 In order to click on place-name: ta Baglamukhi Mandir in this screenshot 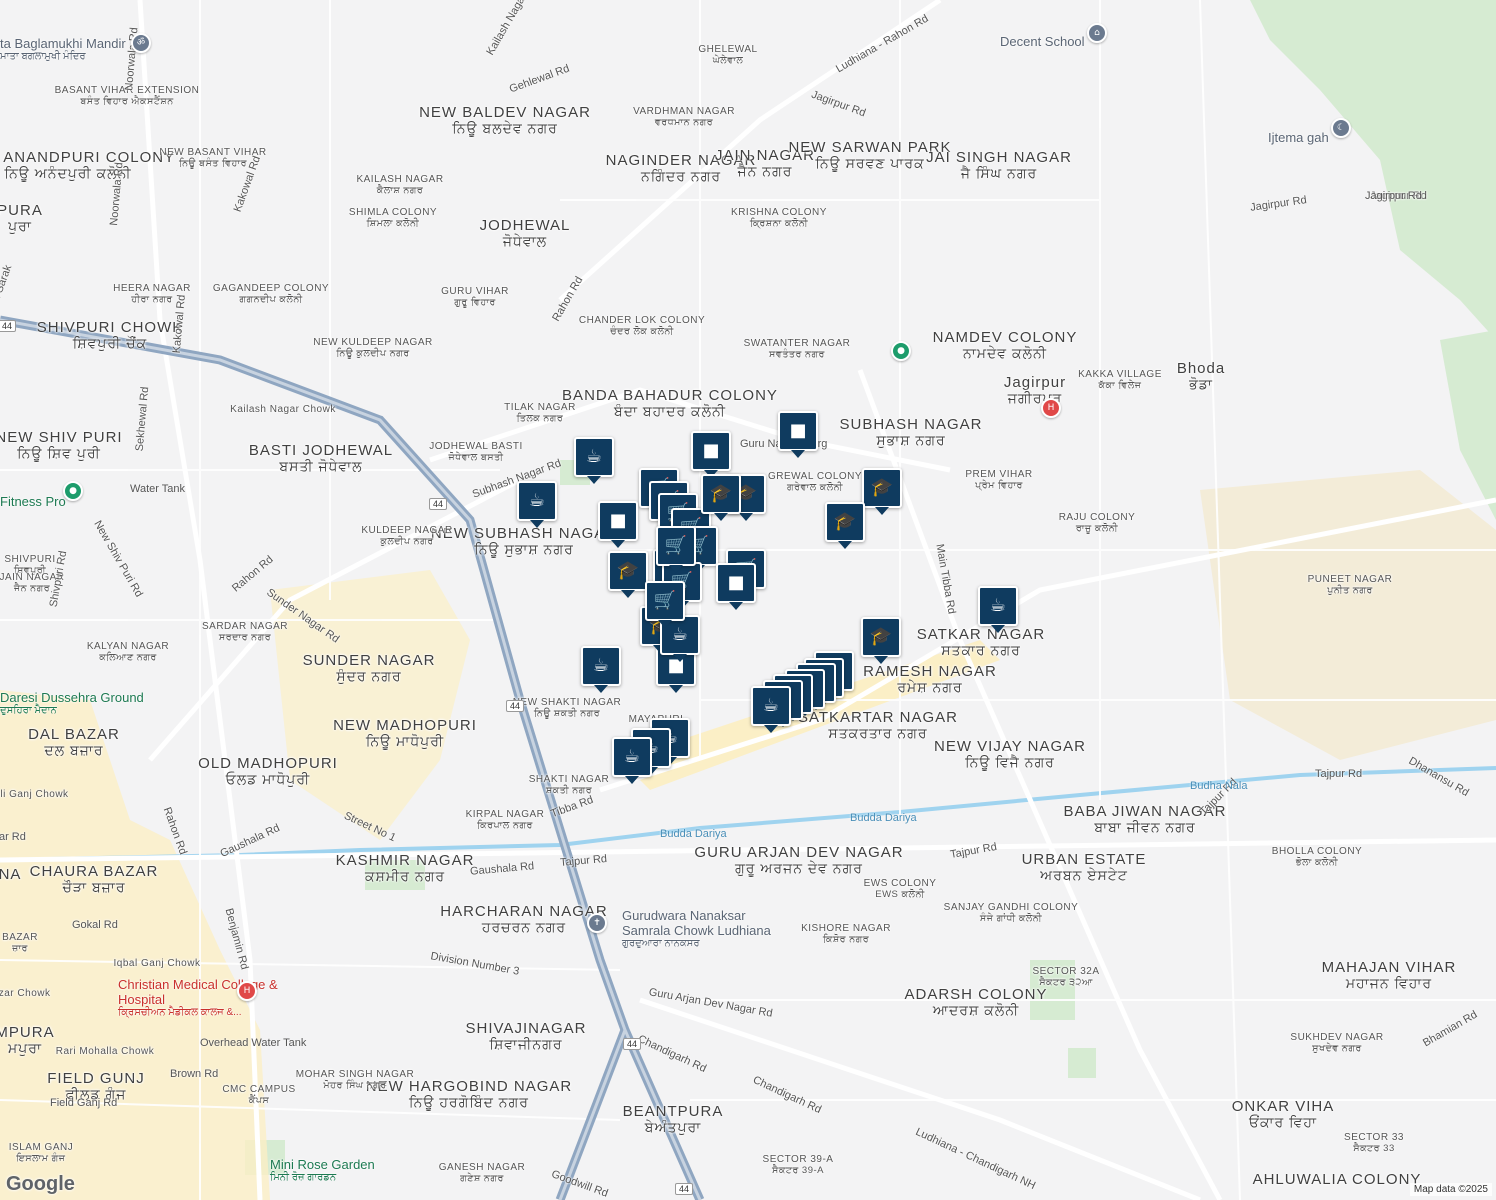, I will do `click(63, 43)`.